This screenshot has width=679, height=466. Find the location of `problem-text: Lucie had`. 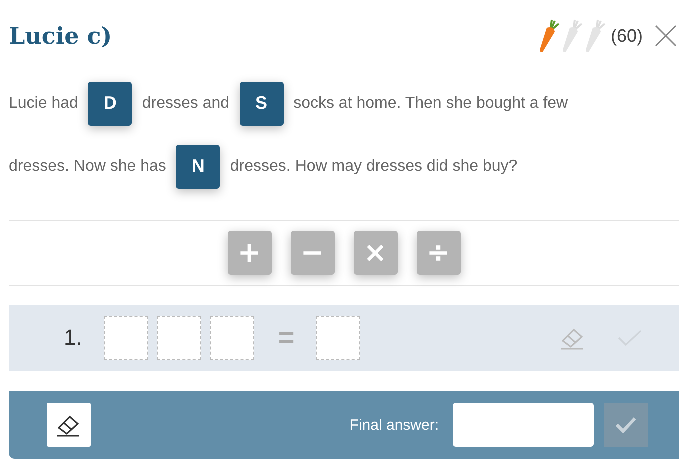

problem-text: Lucie had is located at coordinates (43, 103).